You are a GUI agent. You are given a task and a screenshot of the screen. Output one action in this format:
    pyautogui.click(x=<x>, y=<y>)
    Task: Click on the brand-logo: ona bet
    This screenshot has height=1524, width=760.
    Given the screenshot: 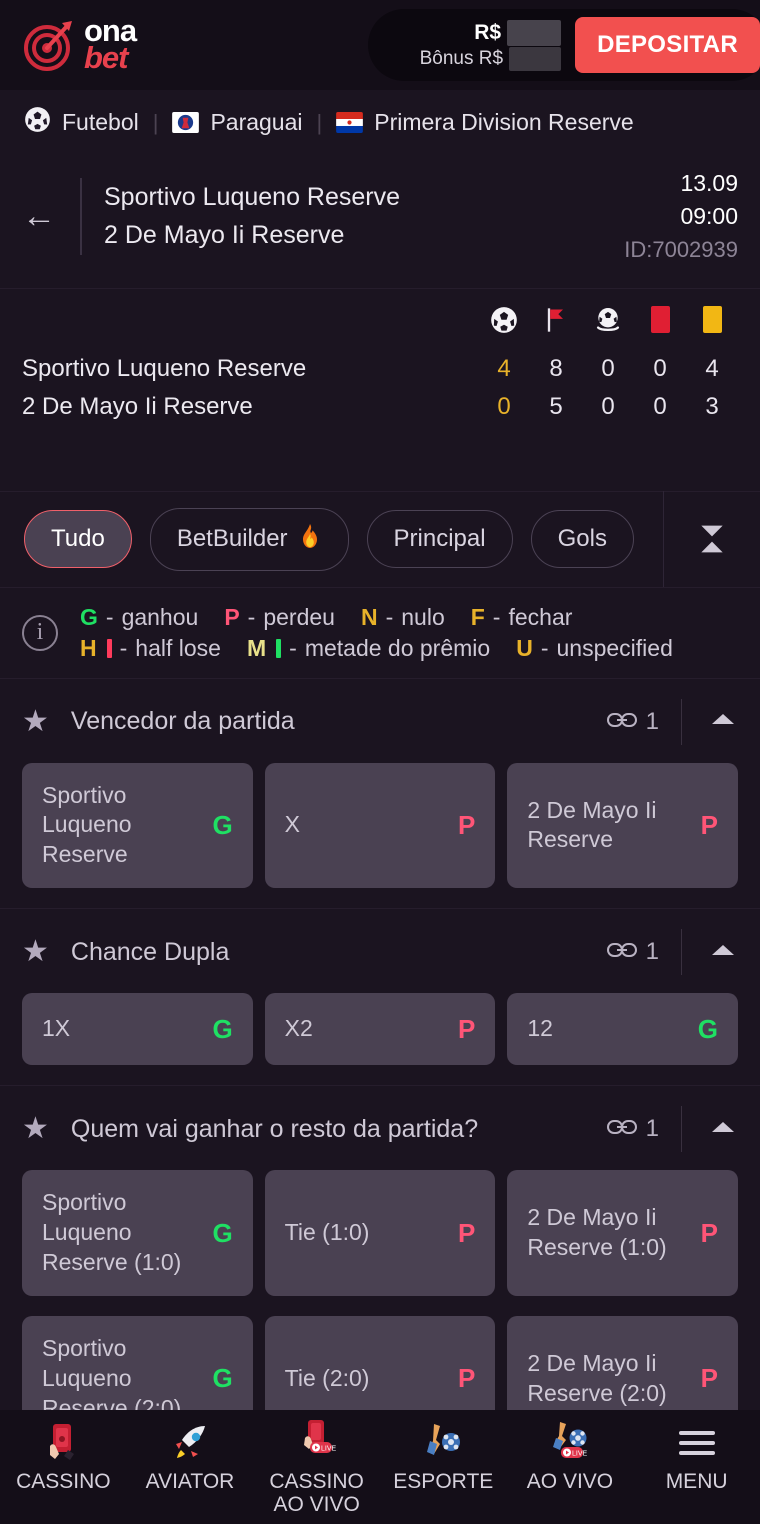 What is the action you would take?
    pyautogui.click(x=79, y=45)
    